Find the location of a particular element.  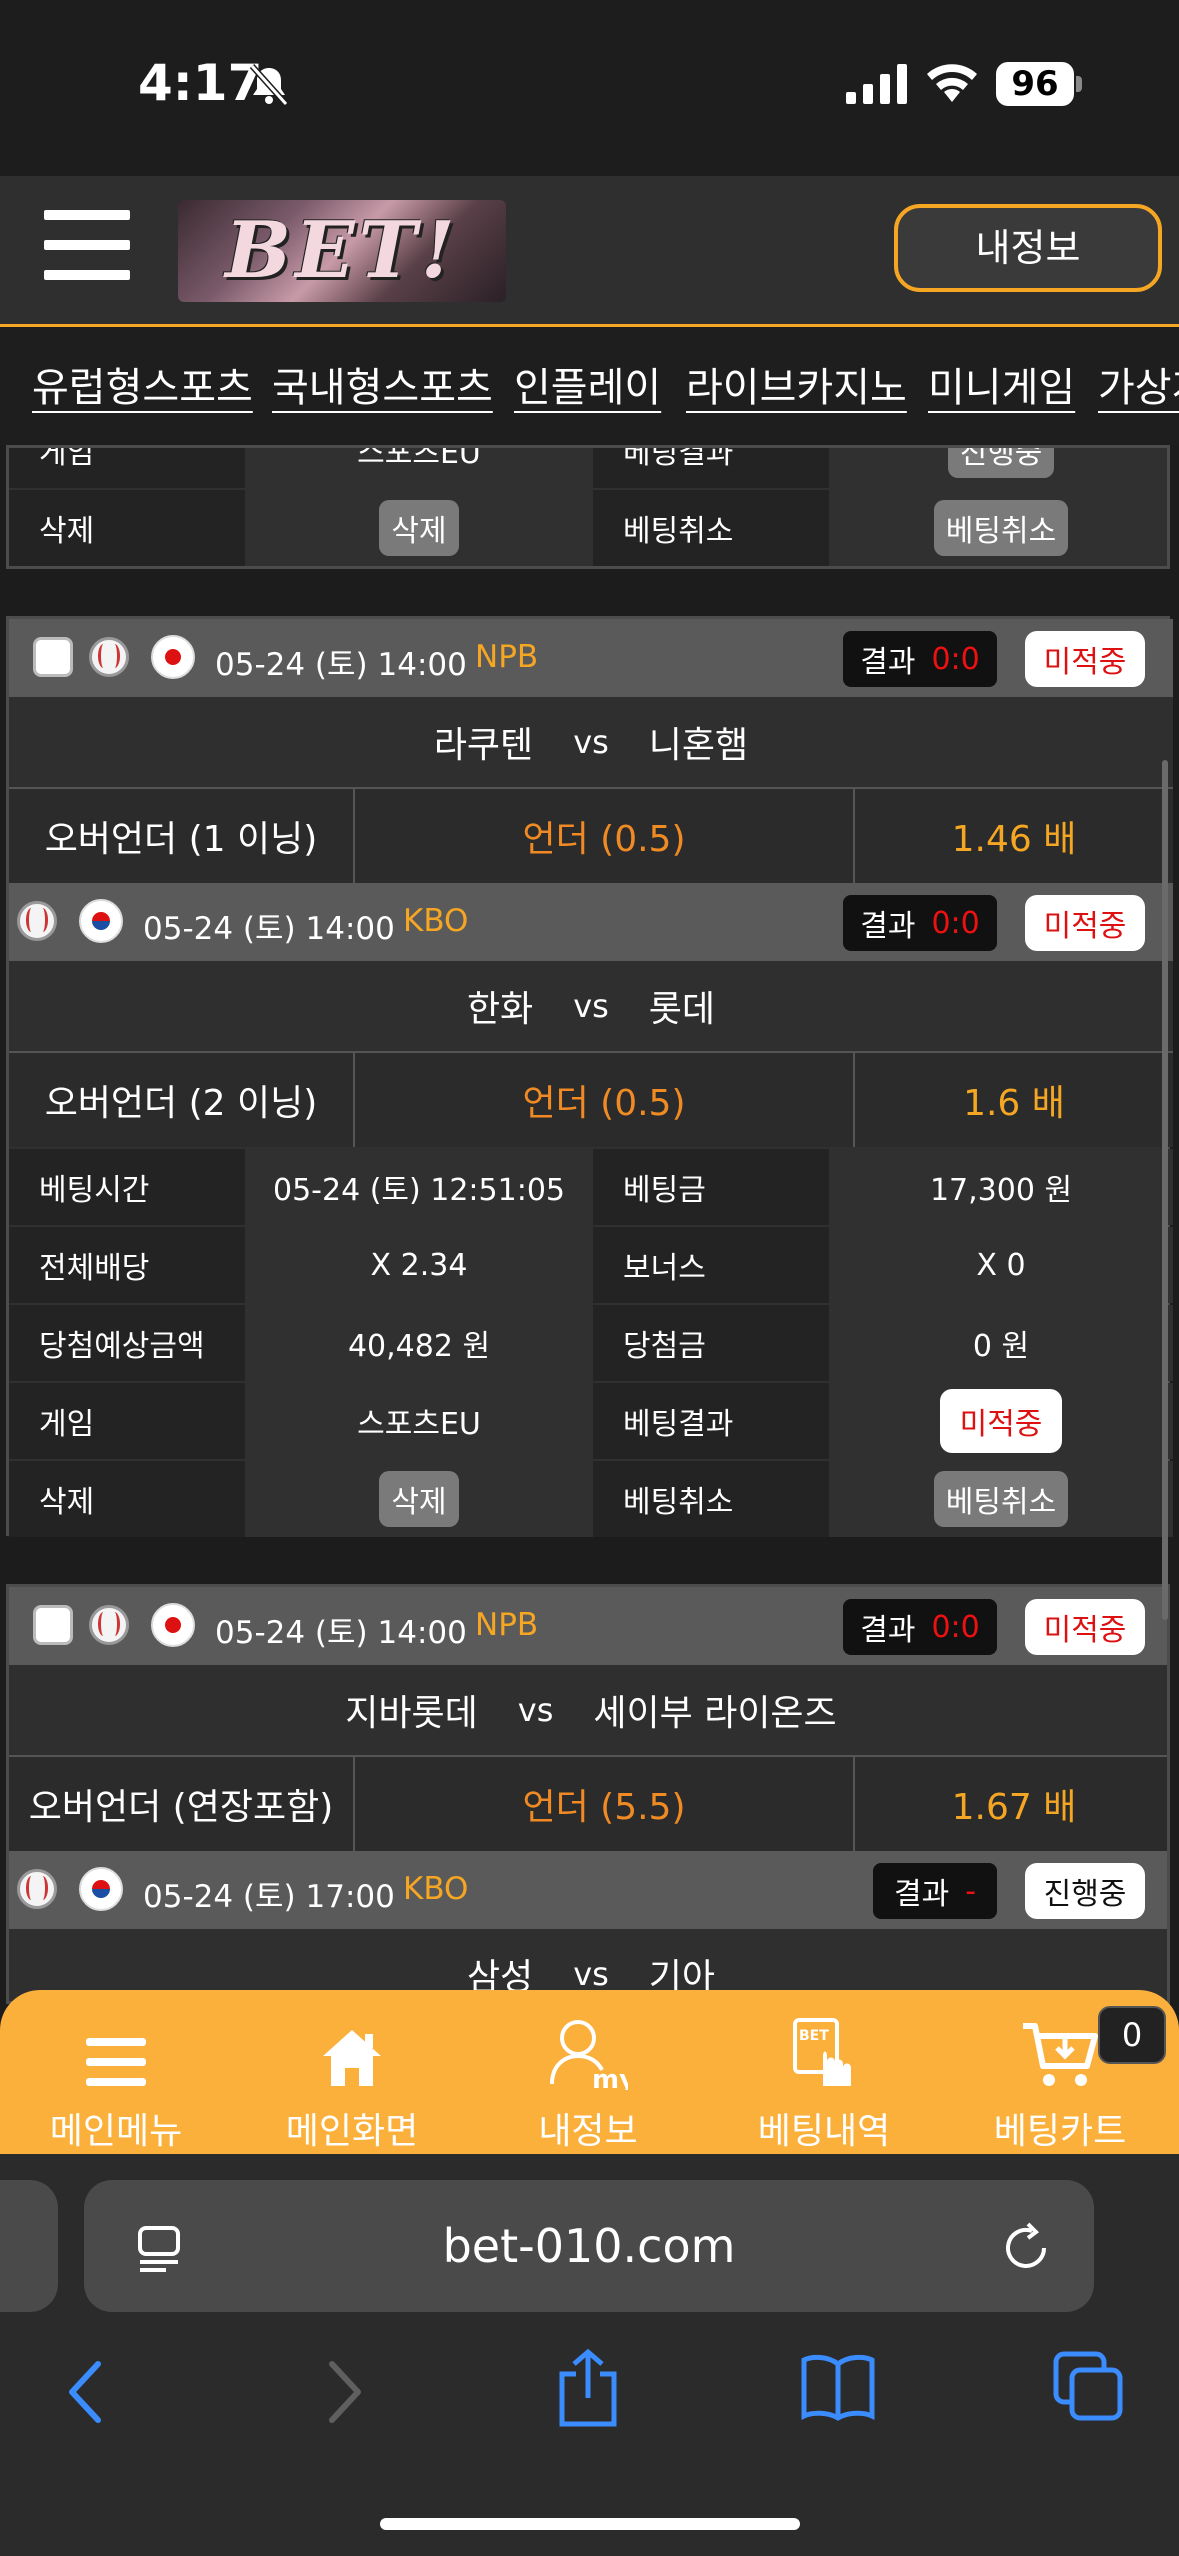

info-label: 당첨예상금액 is located at coordinates (127, 1343).